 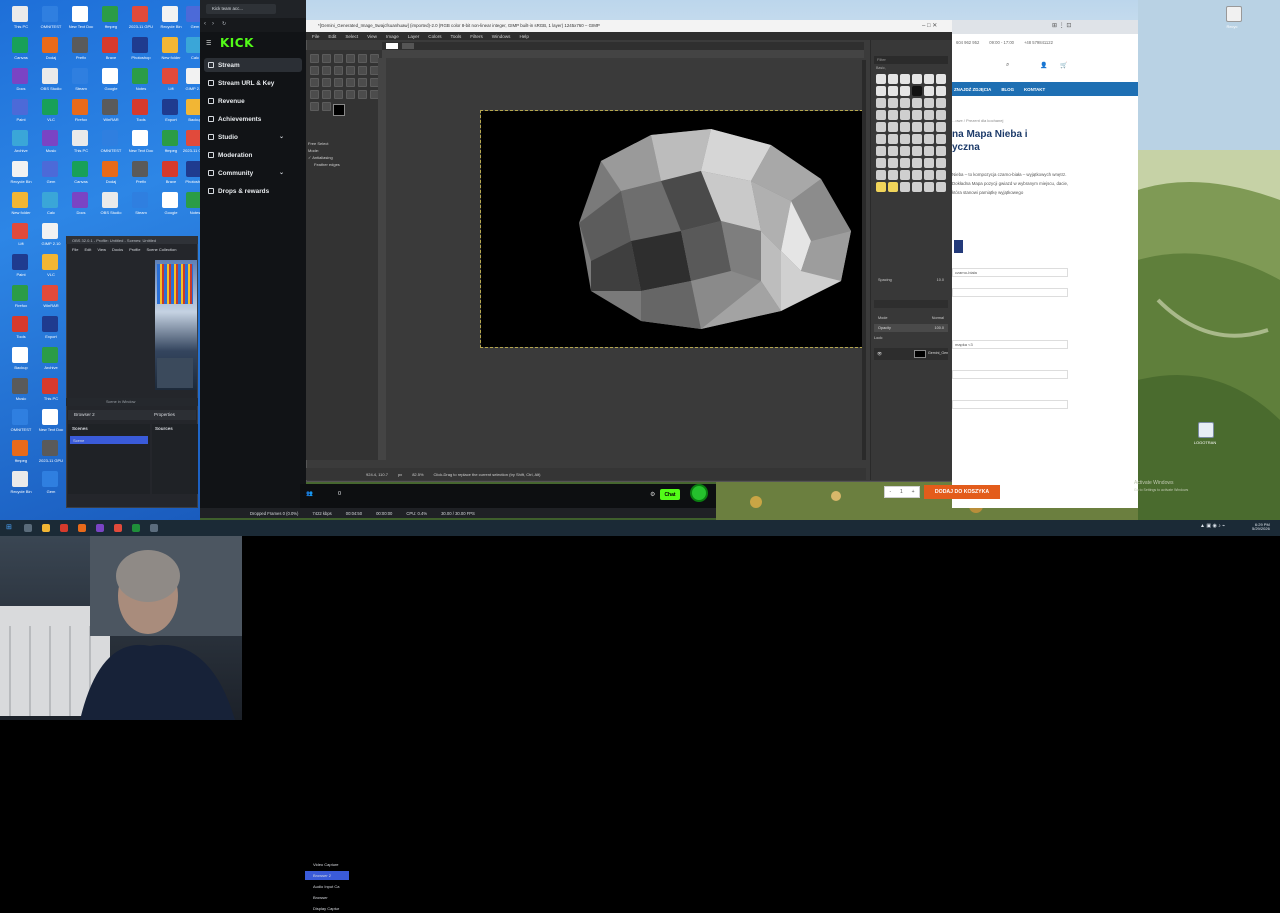 I want to click on kick-nav-item: Studio ⌄, so click(x=253, y=137).